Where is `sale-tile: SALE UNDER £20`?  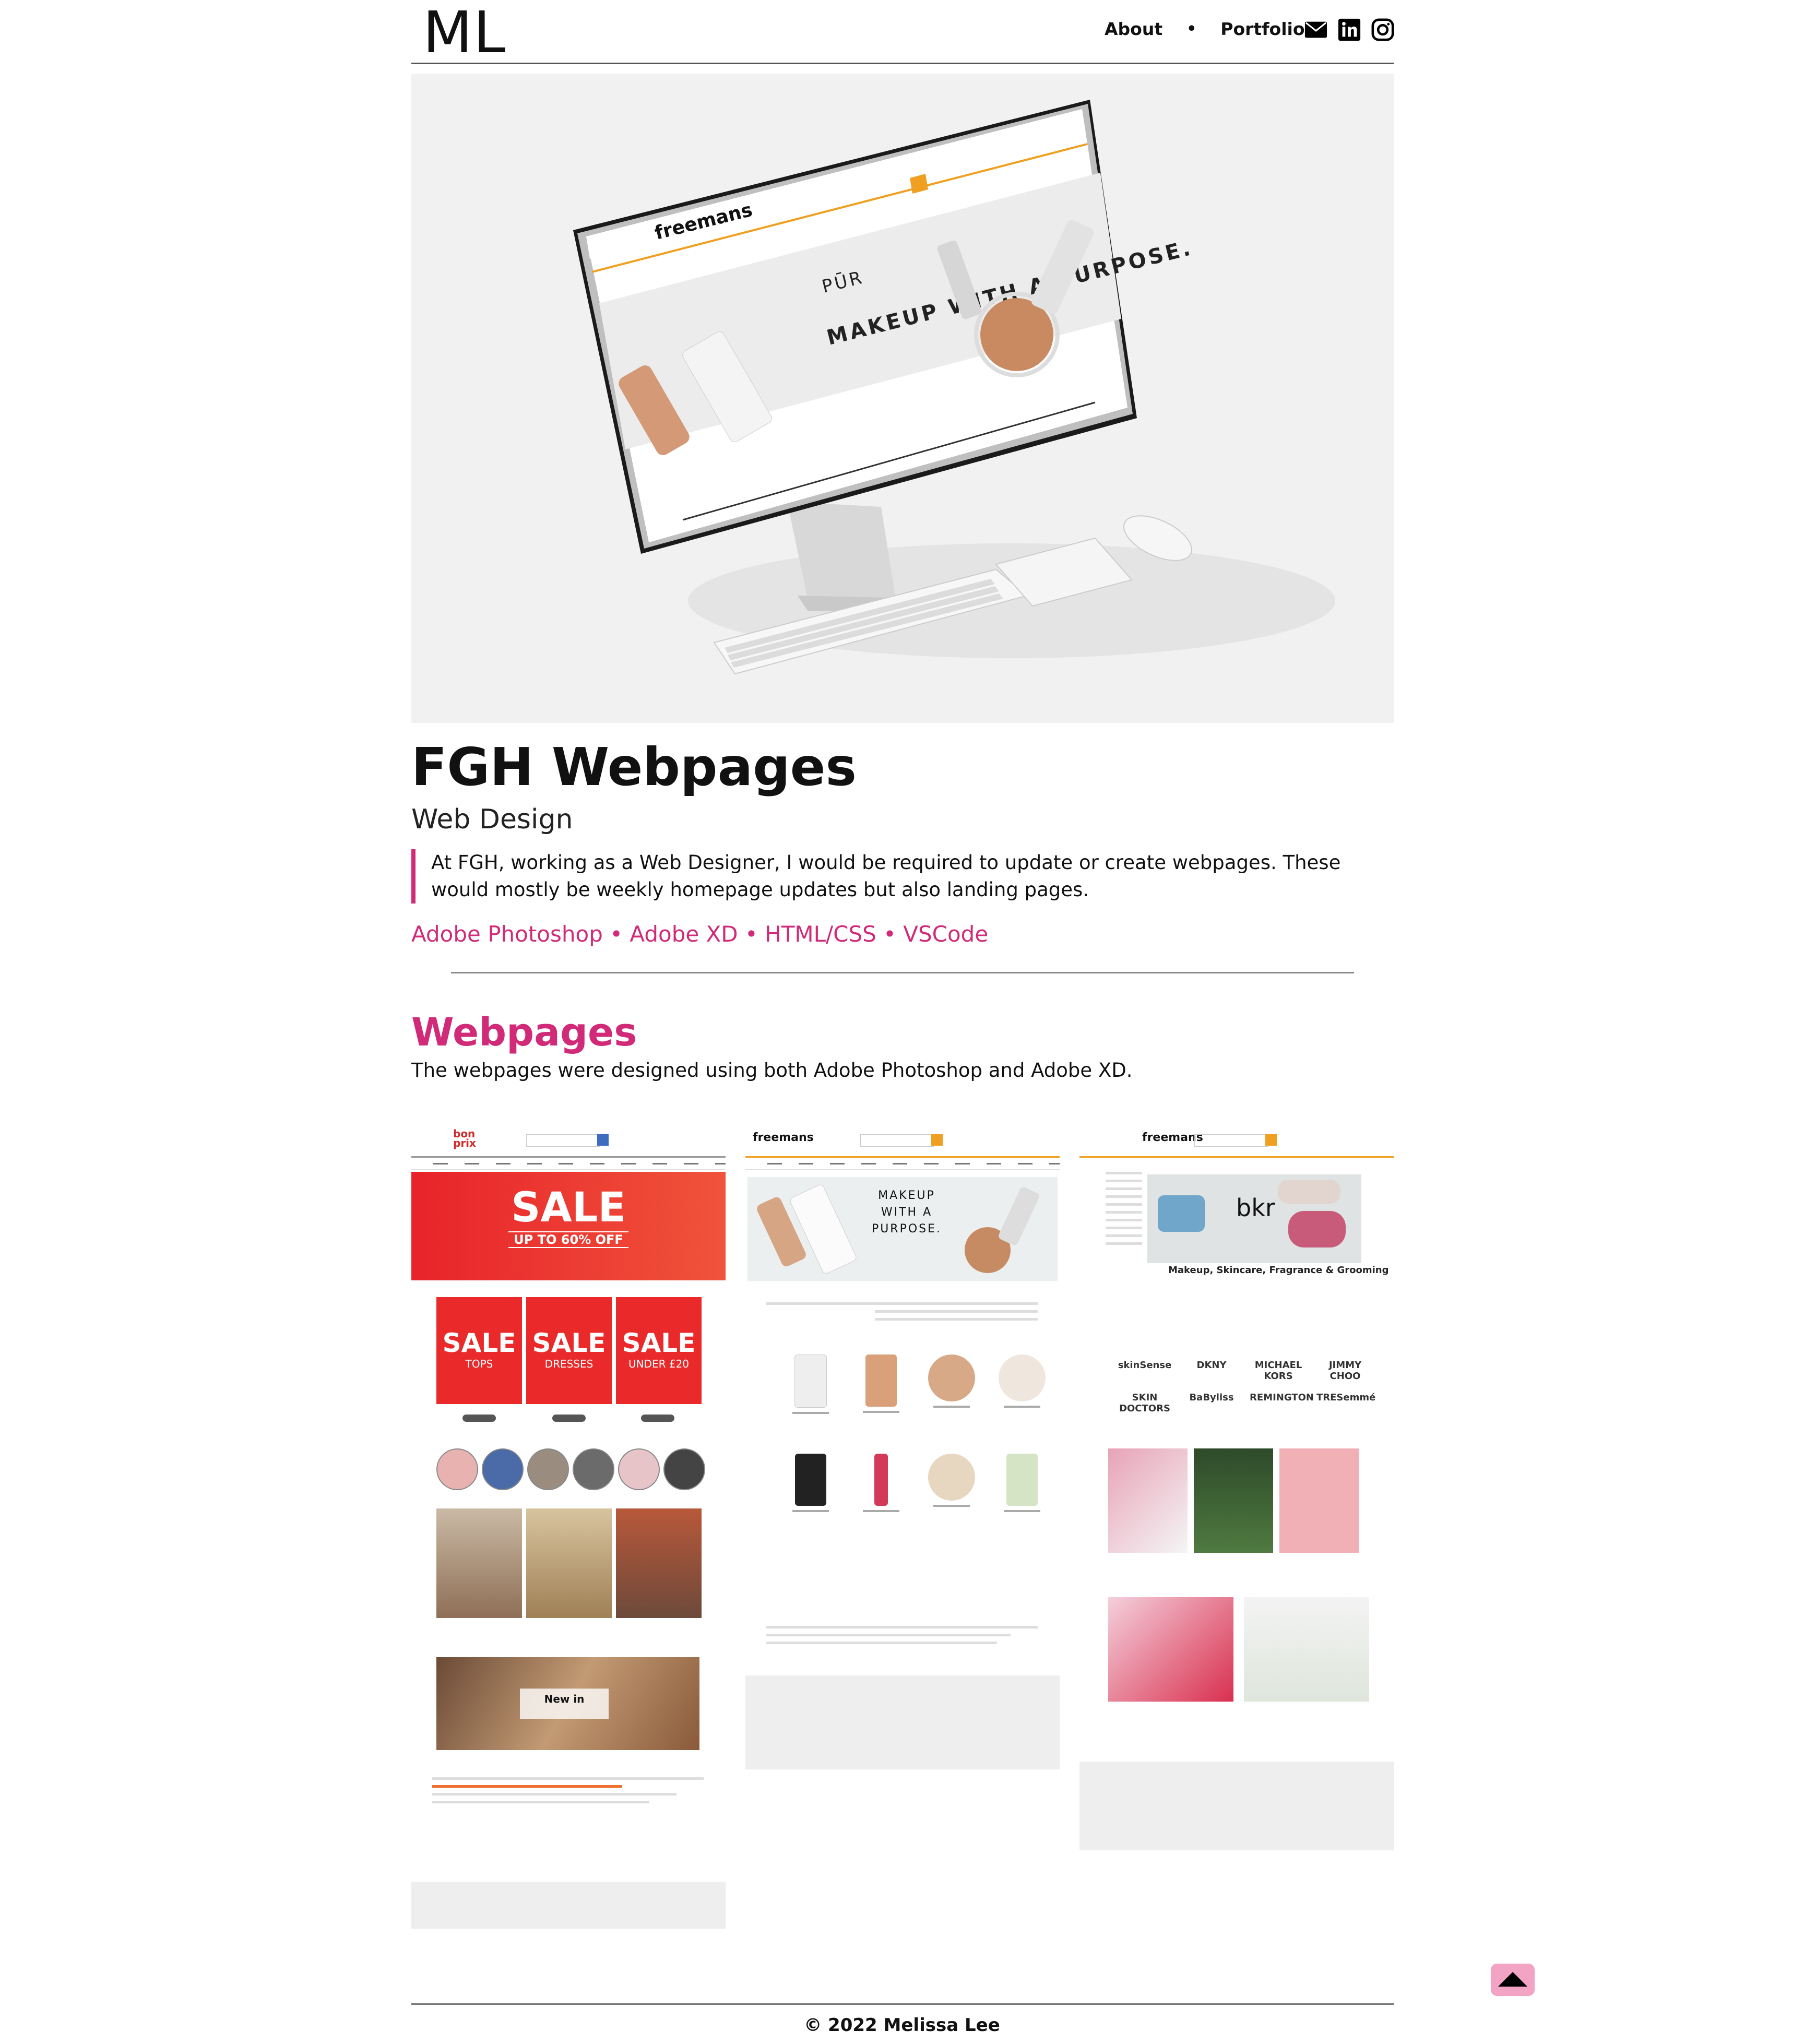
sale-tile: SALE UNDER £20 is located at coordinates (659, 1350).